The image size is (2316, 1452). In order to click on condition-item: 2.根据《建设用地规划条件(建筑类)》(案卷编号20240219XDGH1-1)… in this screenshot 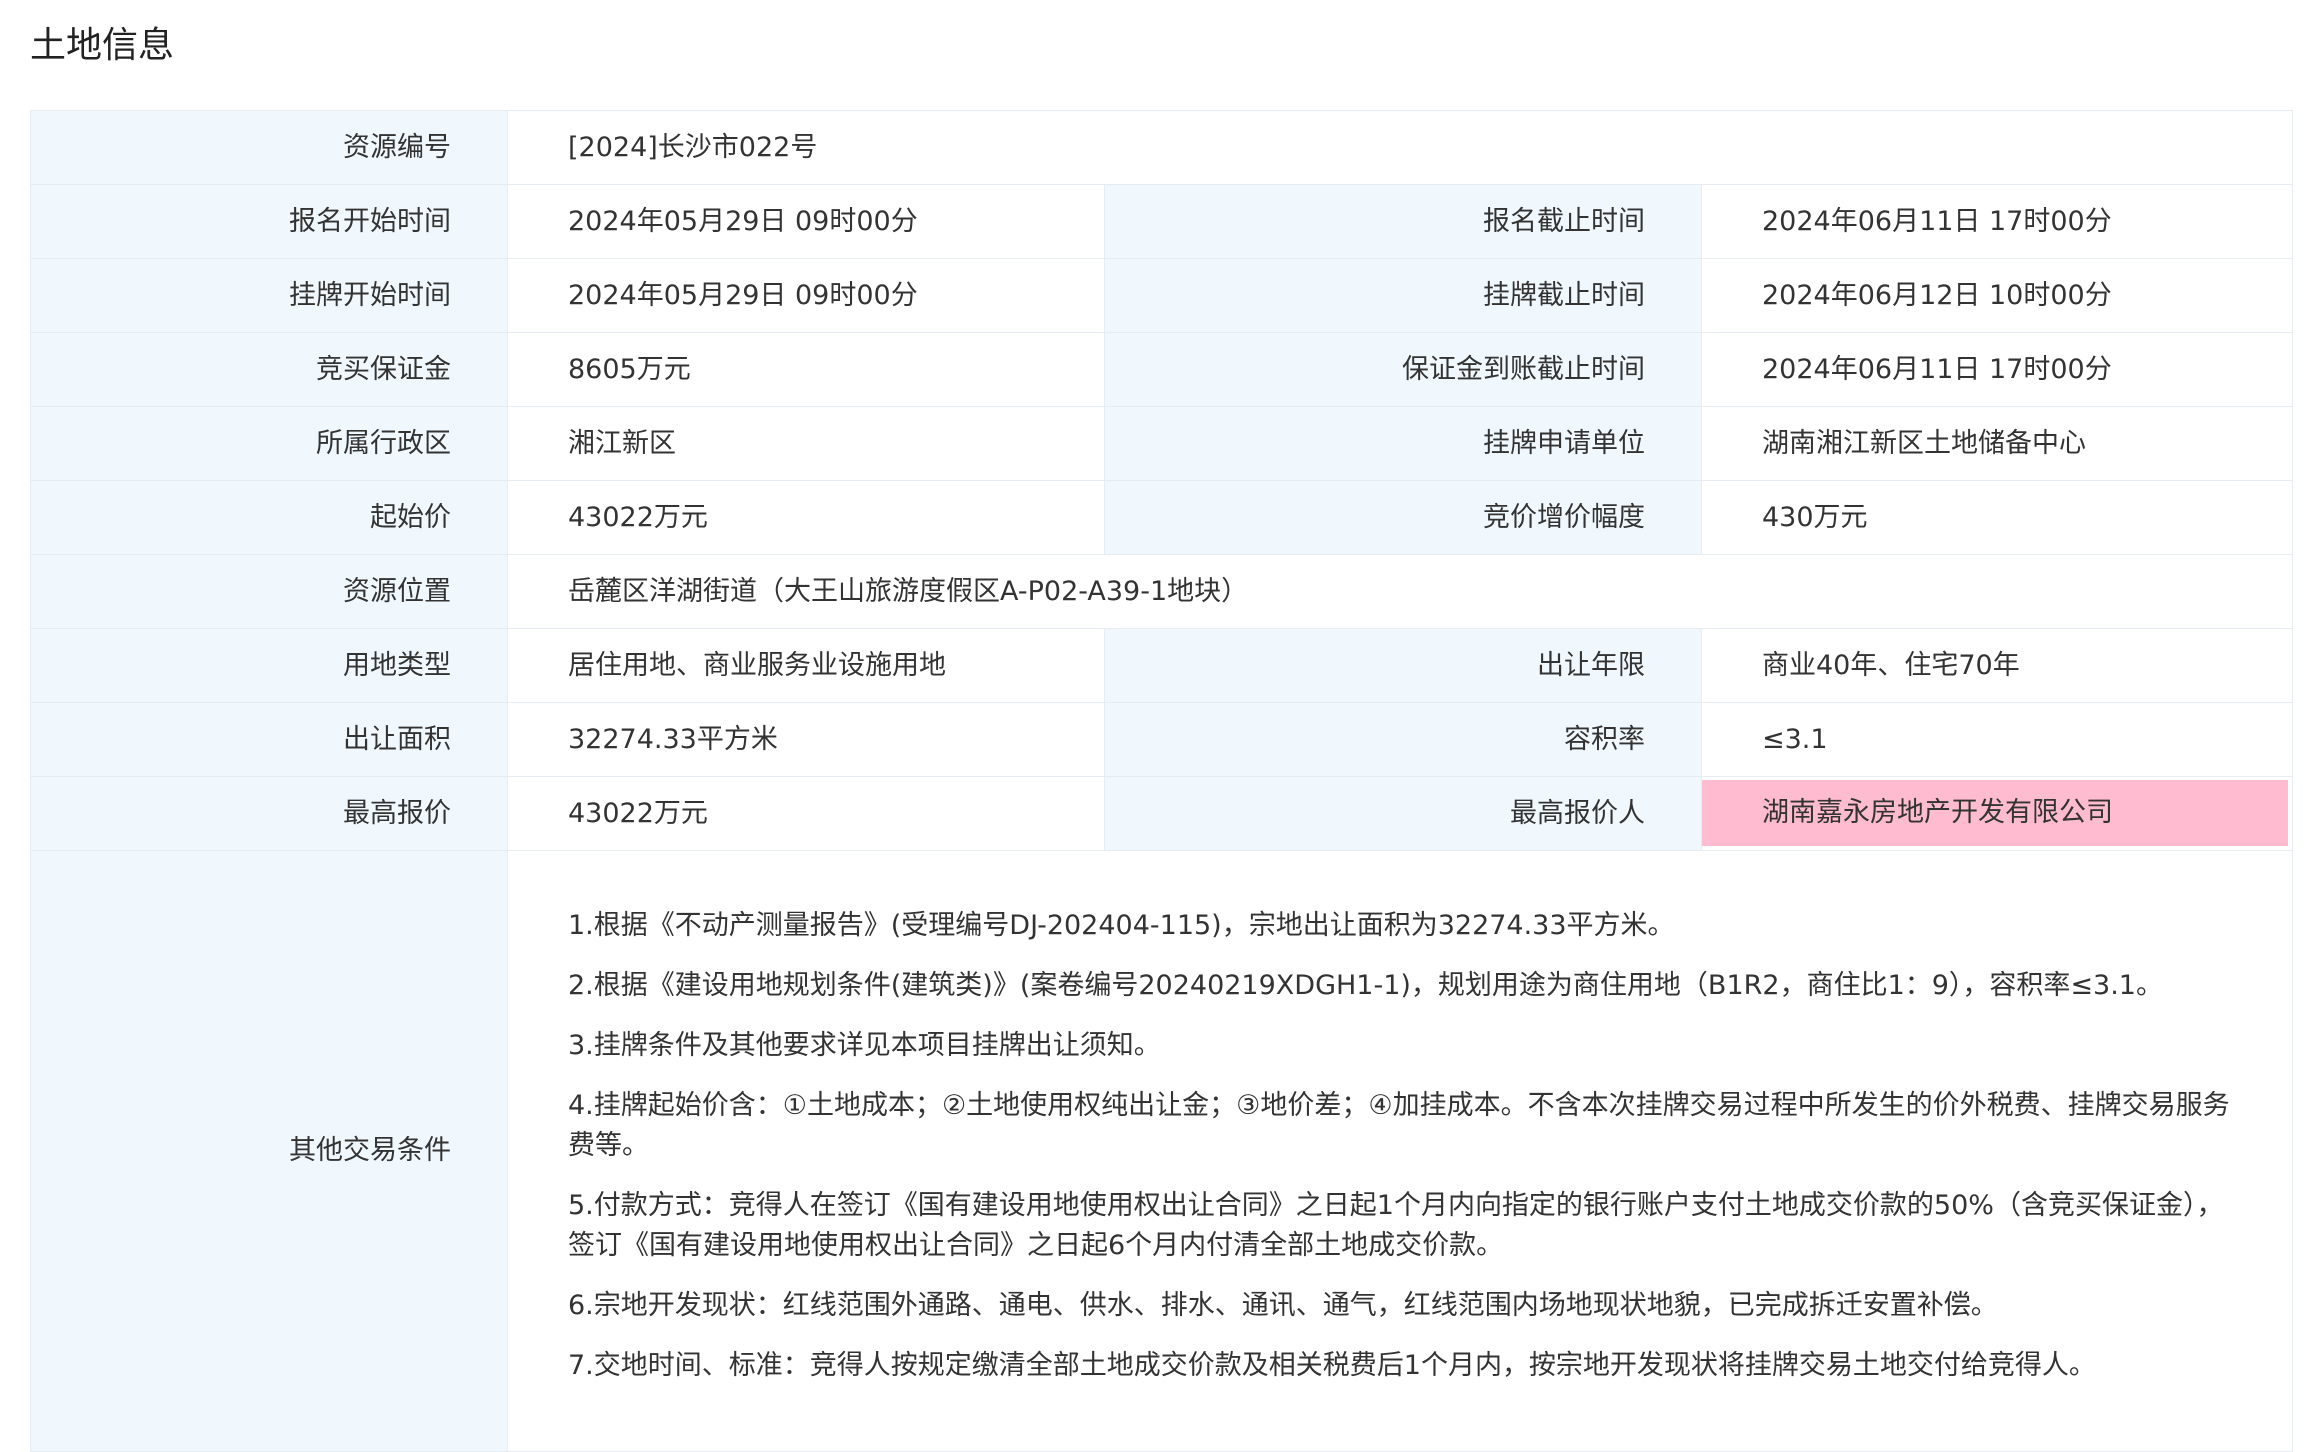, I will do `click(1365, 985)`.